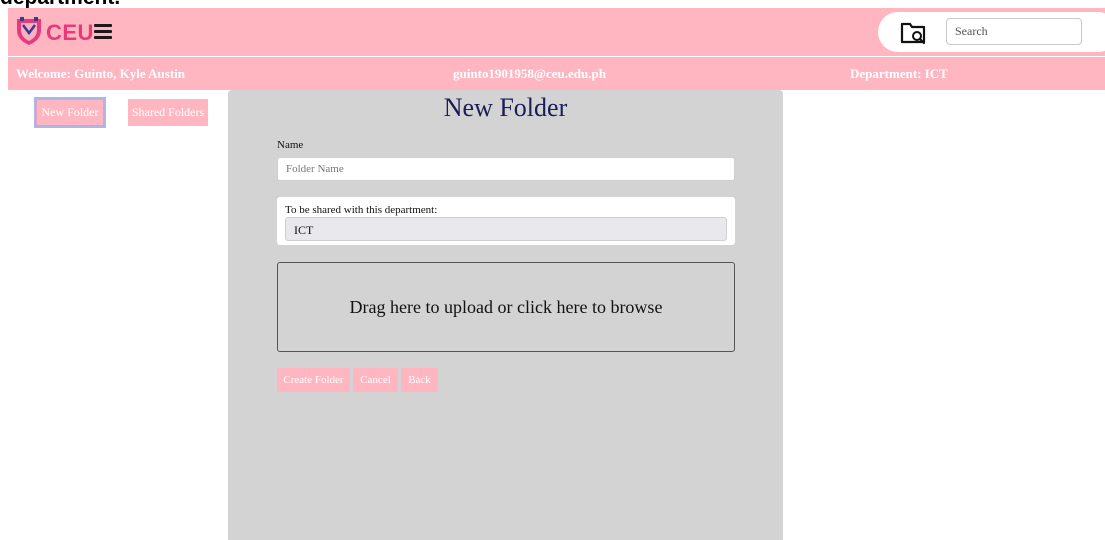 The width and height of the screenshot is (1105, 540). What do you see at coordinates (419, 380) in the screenshot?
I see `back-button: Back` at bounding box center [419, 380].